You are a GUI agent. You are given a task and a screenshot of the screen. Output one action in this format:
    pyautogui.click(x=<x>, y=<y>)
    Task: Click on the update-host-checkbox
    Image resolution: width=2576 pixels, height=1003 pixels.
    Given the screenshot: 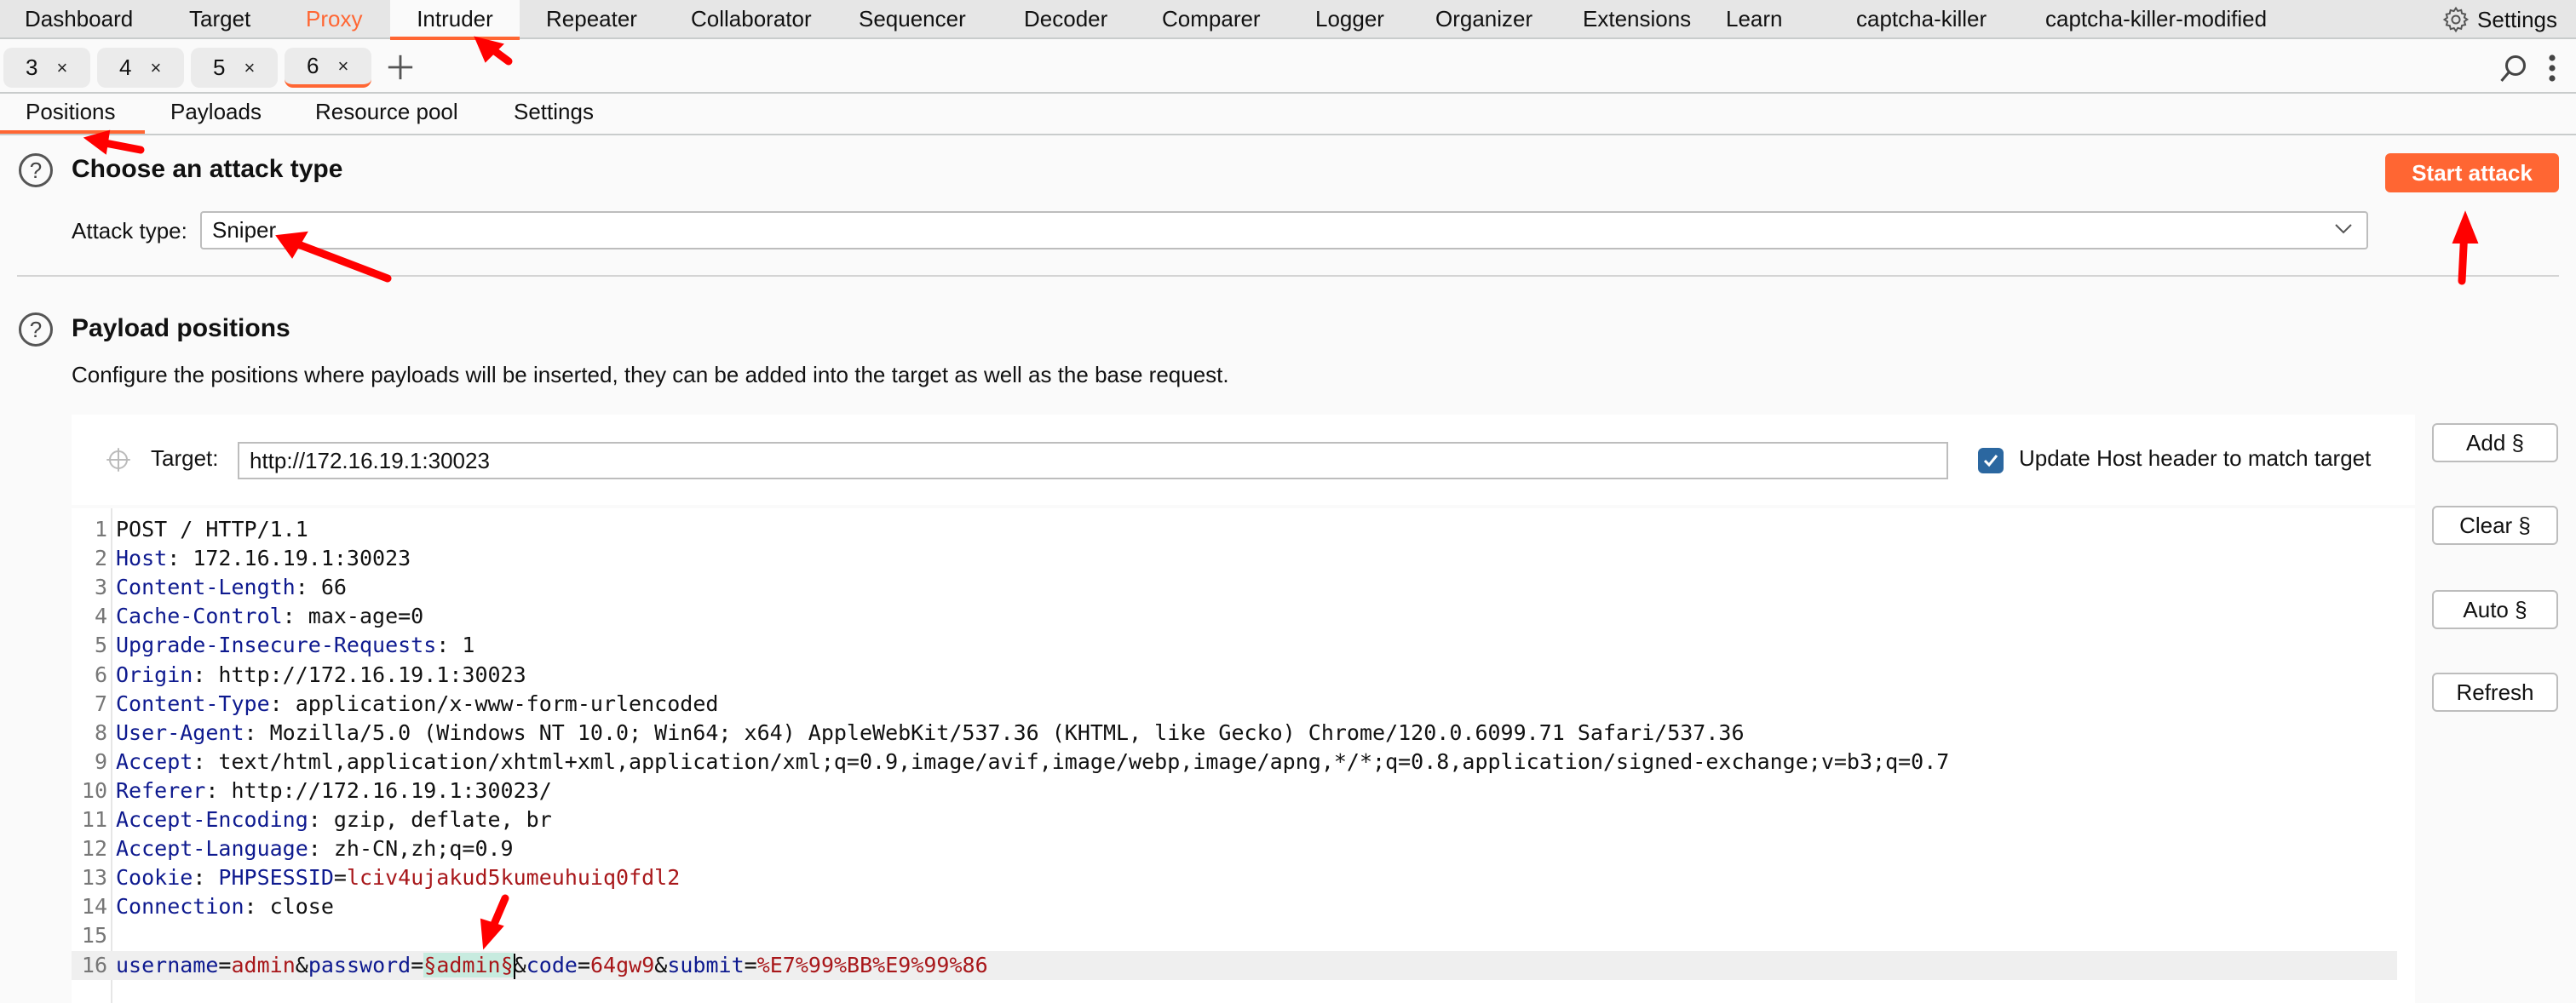 What is the action you would take?
    pyautogui.click(x=1991, y=460)
    